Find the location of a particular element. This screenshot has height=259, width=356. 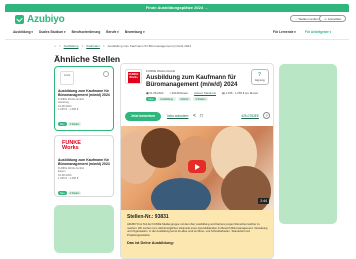

favorite-icon is located at coordinates (106, 74).